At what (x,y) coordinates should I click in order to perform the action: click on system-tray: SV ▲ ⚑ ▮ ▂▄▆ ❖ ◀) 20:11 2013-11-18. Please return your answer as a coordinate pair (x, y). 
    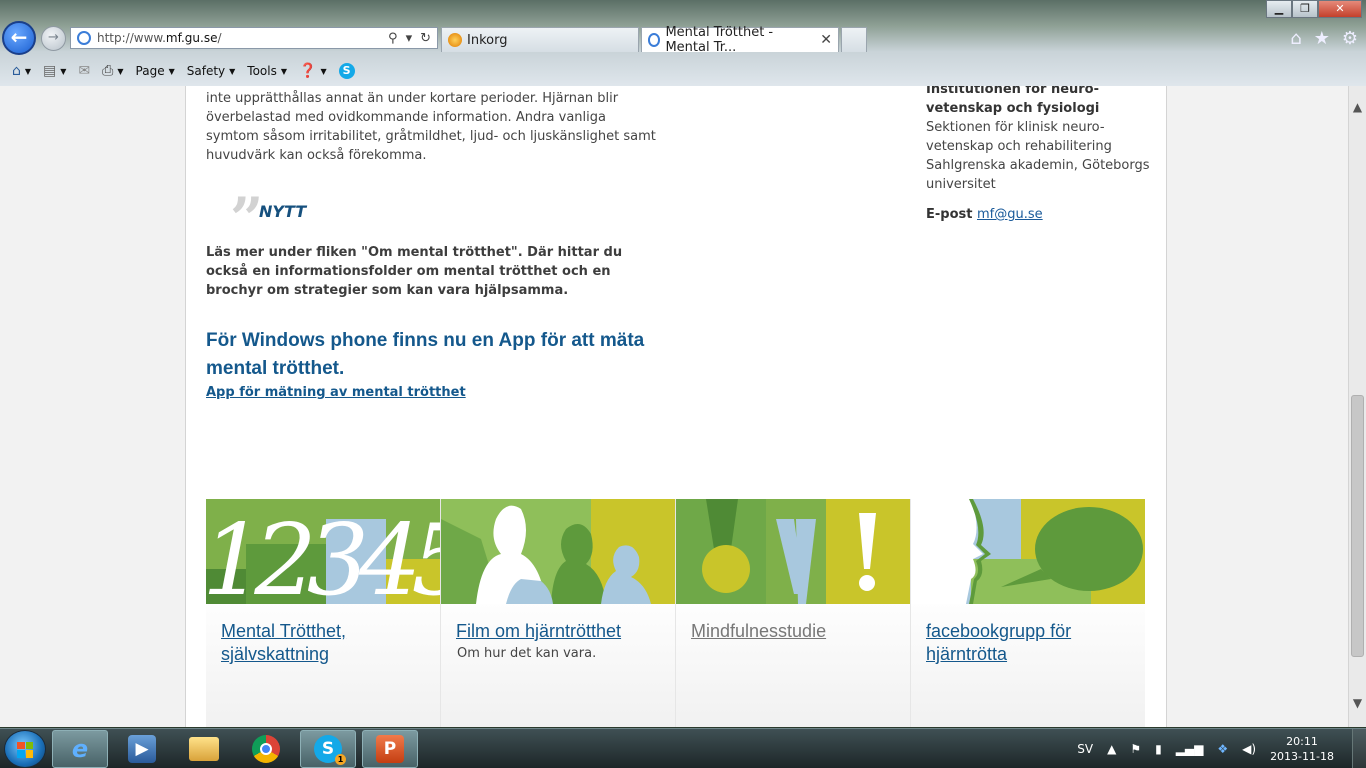
    Looking at the image, I should click on (1221, 749).